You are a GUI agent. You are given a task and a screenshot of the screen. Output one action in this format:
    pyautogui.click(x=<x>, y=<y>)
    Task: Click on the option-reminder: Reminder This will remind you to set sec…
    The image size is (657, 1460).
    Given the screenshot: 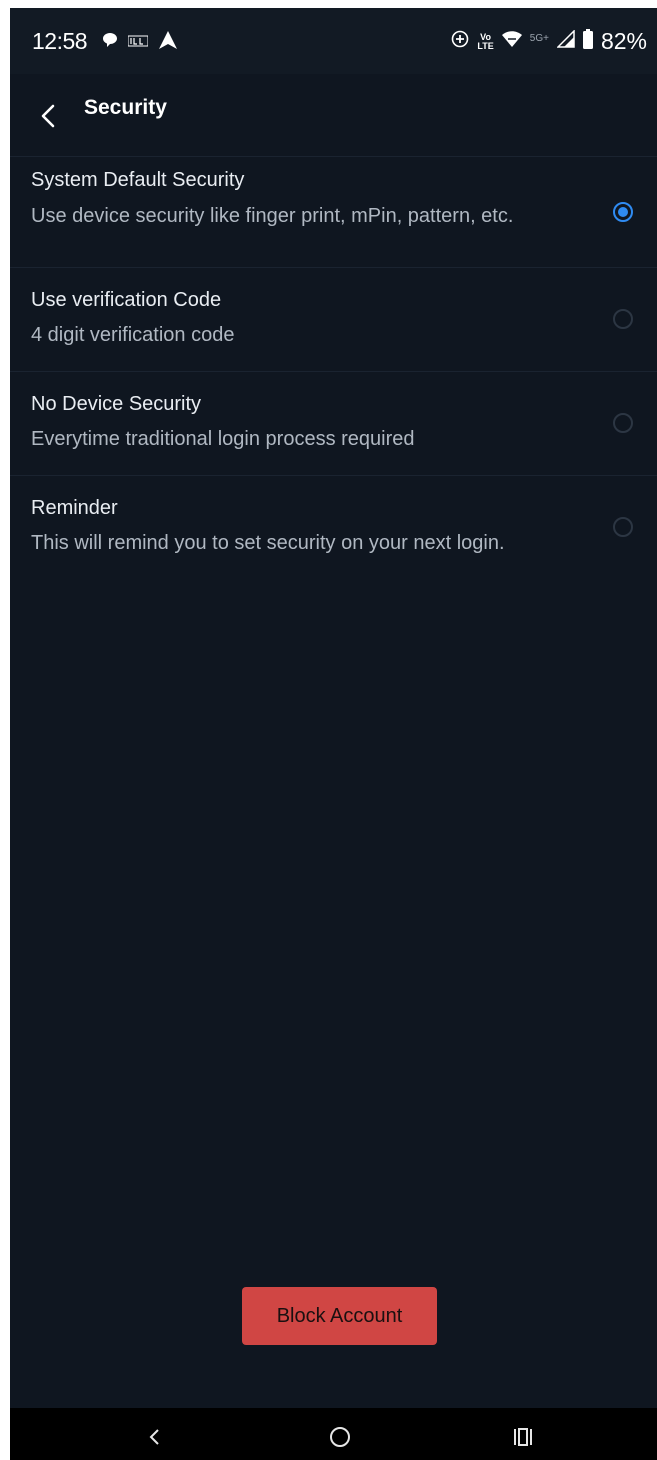 What is the action you would take?
    pyautogui.click(x=333, y=527)
    